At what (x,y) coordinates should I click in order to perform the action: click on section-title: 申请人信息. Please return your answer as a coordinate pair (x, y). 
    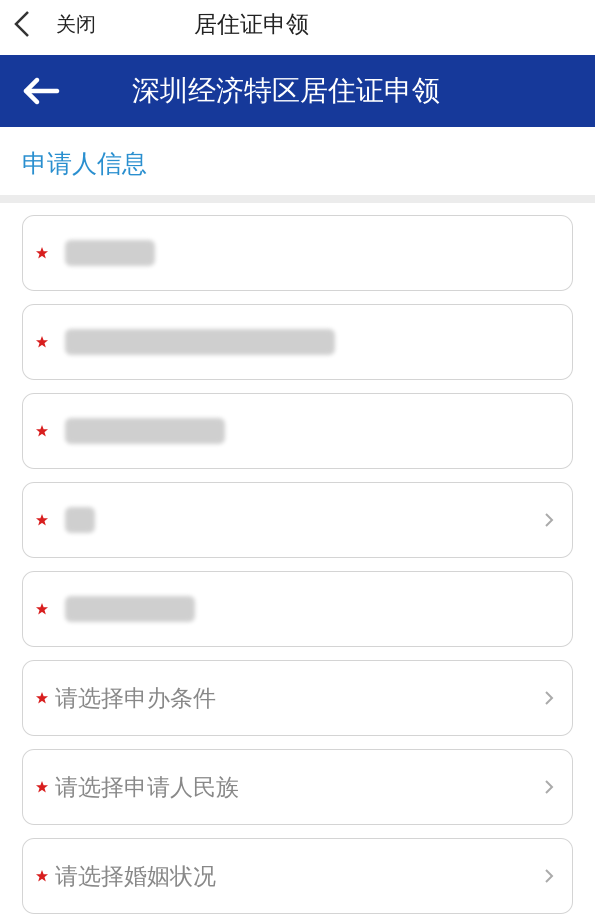
    Looking at the image, I should click on (84, 164).